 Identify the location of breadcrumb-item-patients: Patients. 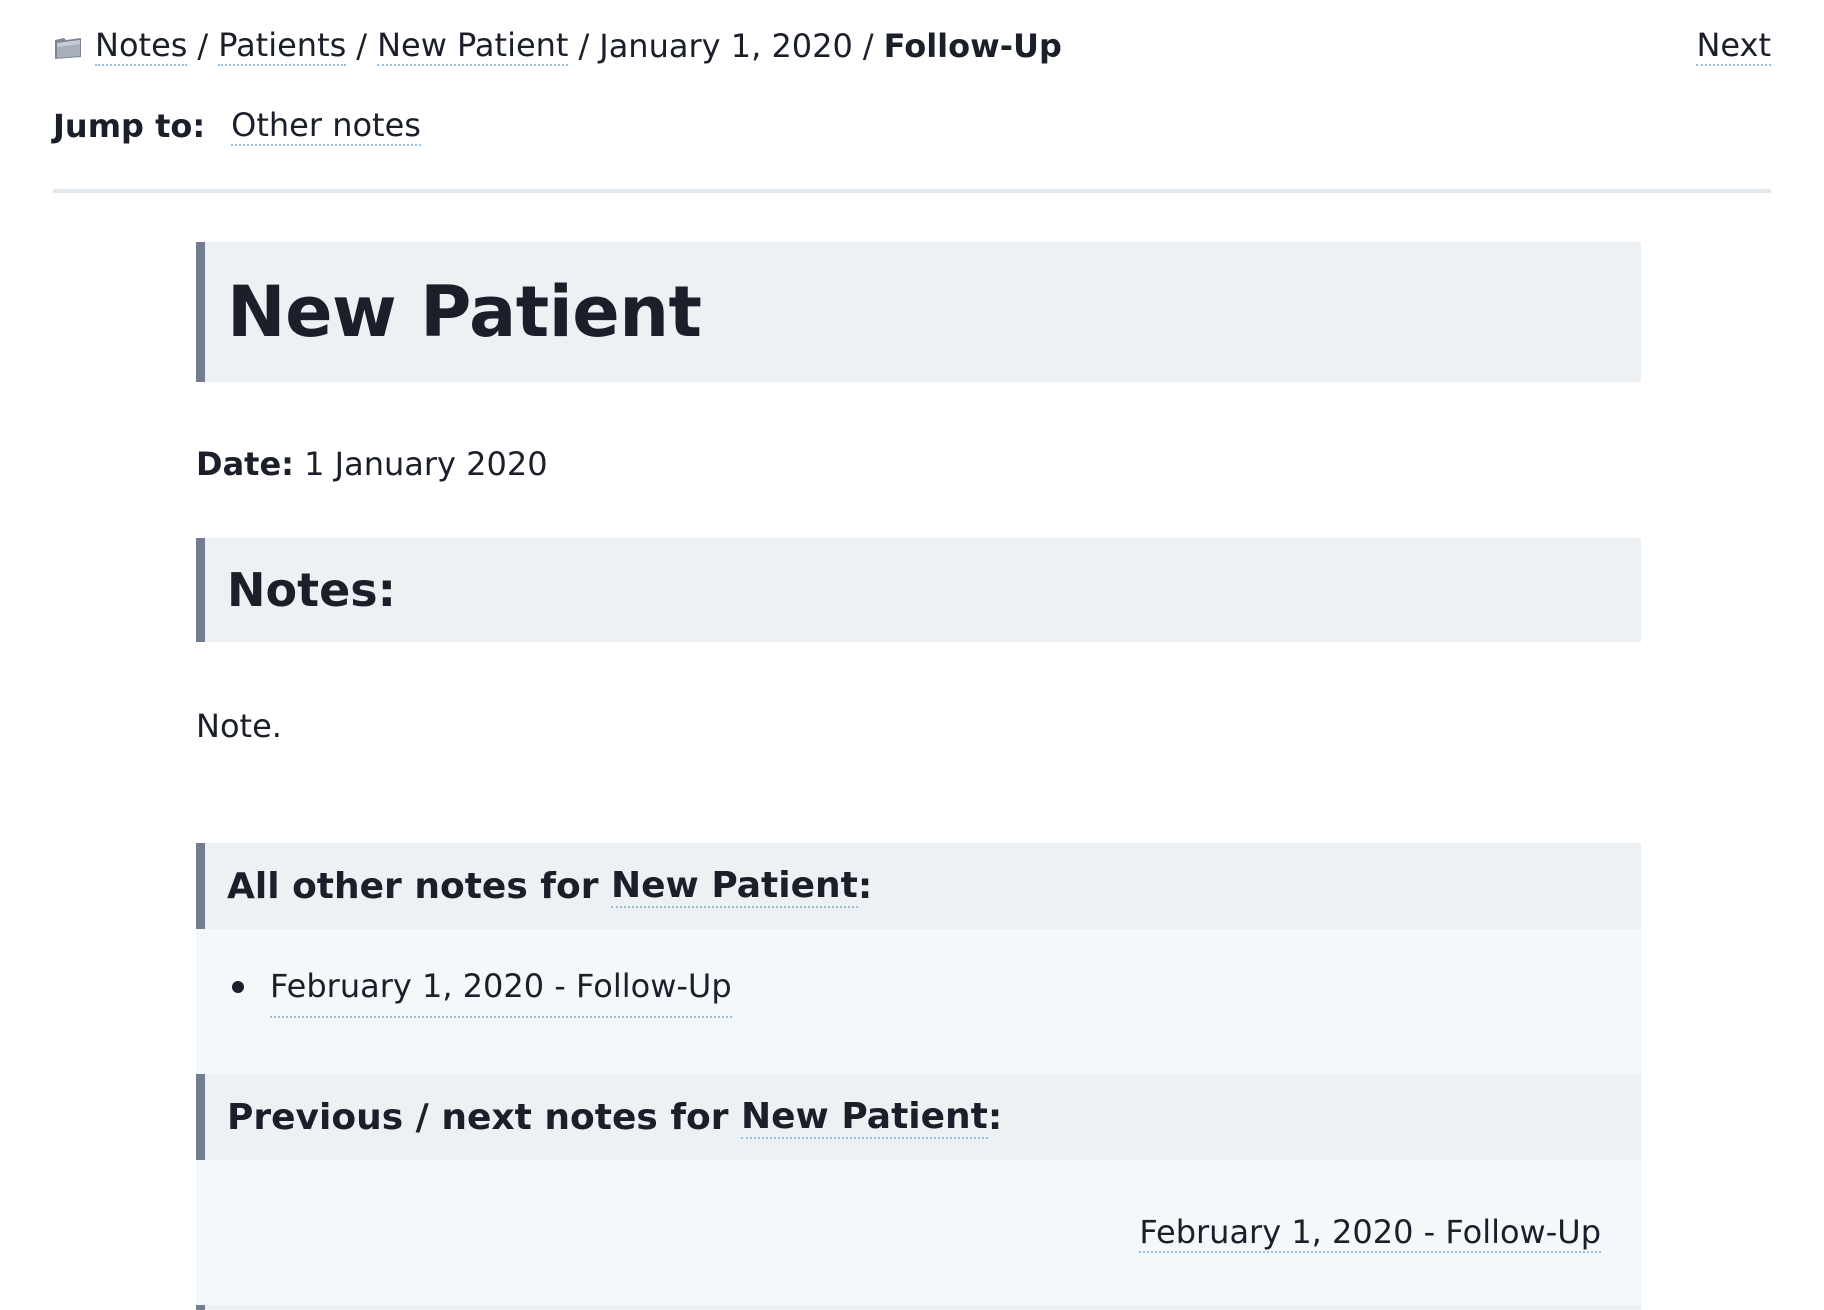
(282, 46).